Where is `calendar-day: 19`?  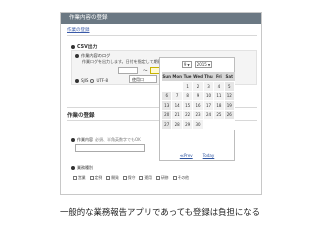 calendar-day: 19 is located at coordinates (229, 105).